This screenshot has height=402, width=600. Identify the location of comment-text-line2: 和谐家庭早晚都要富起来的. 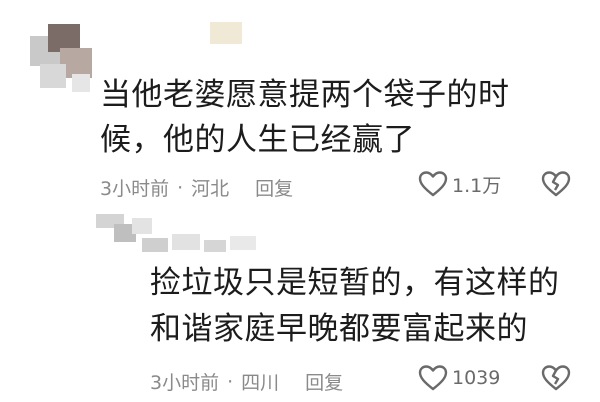
(339, 329).